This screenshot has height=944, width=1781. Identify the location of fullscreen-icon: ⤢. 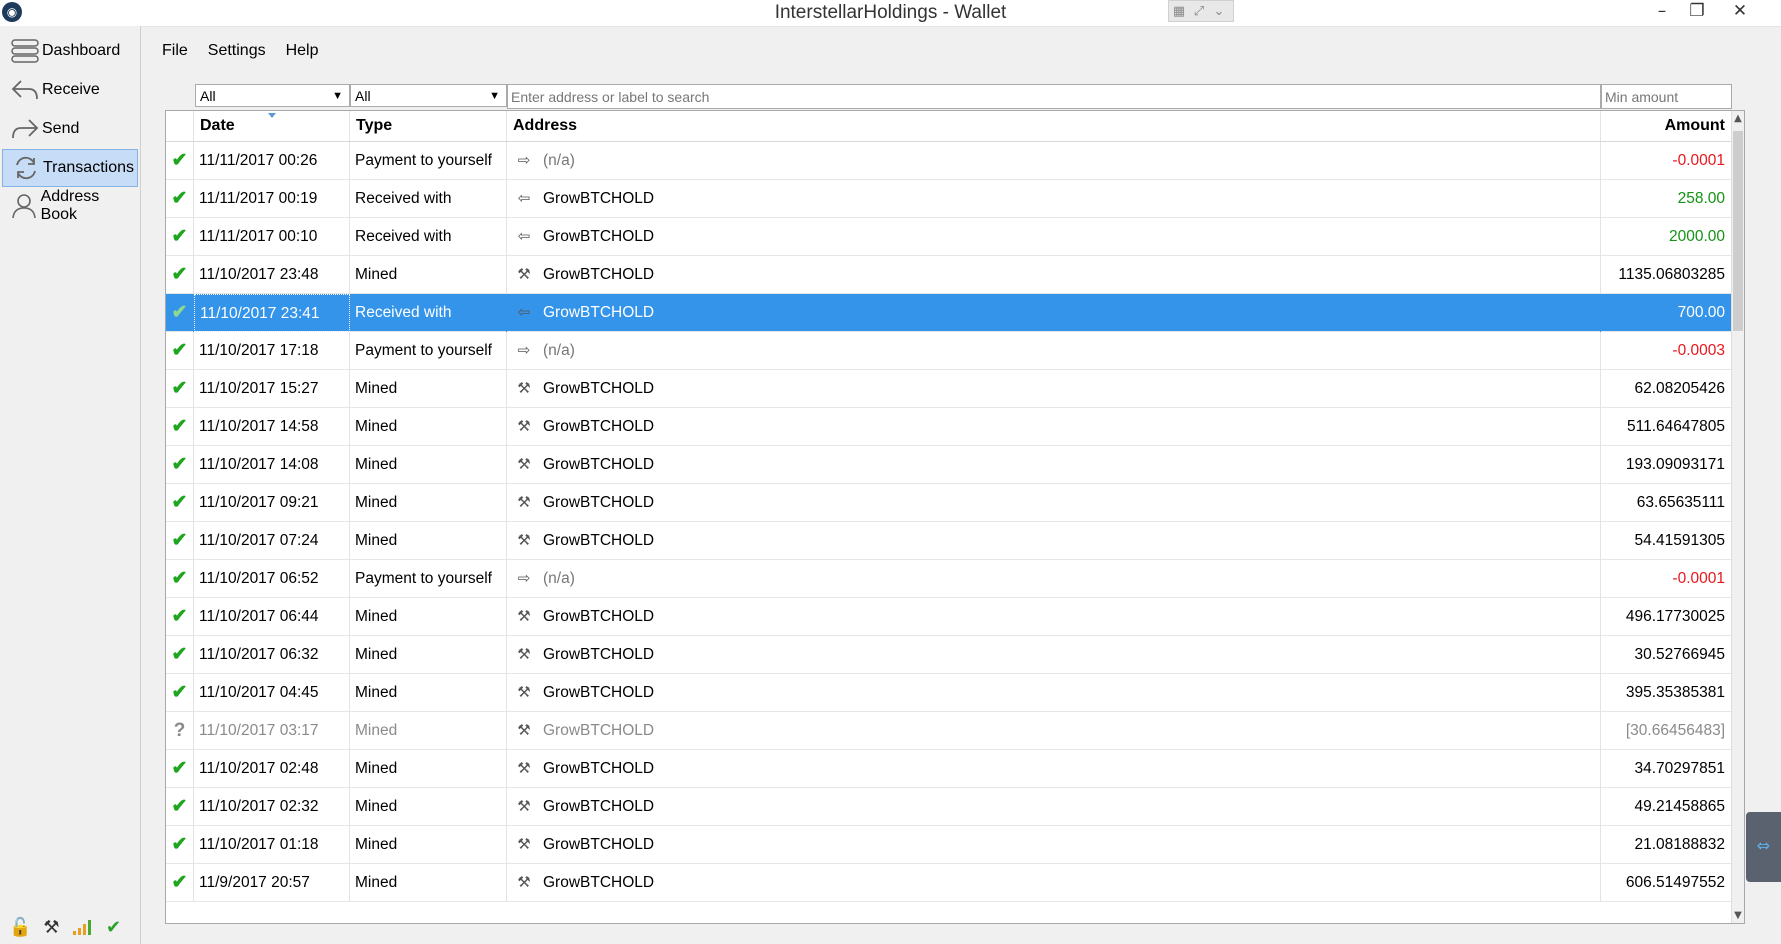
(1199, 12).